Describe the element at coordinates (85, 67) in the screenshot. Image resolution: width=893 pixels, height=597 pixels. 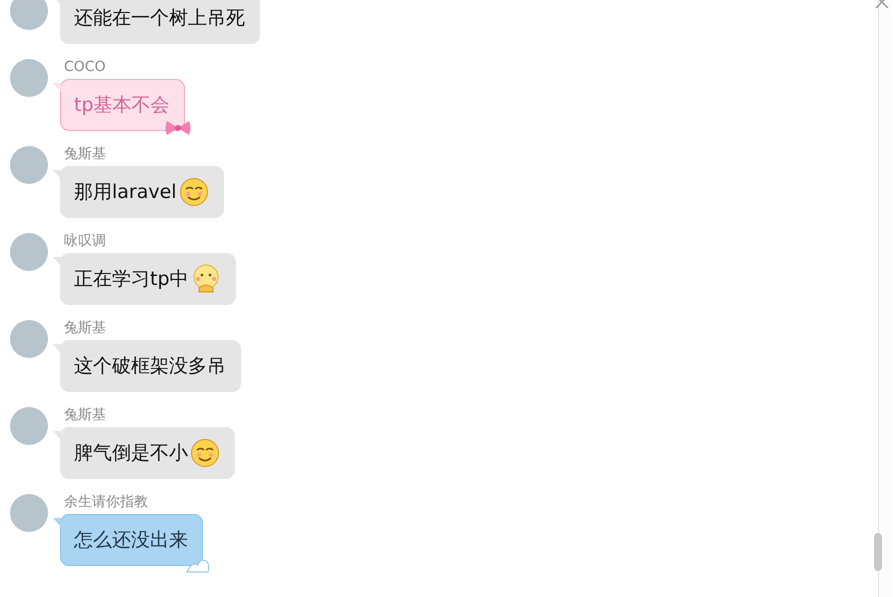
I see `sender-name: COCO` at that location.